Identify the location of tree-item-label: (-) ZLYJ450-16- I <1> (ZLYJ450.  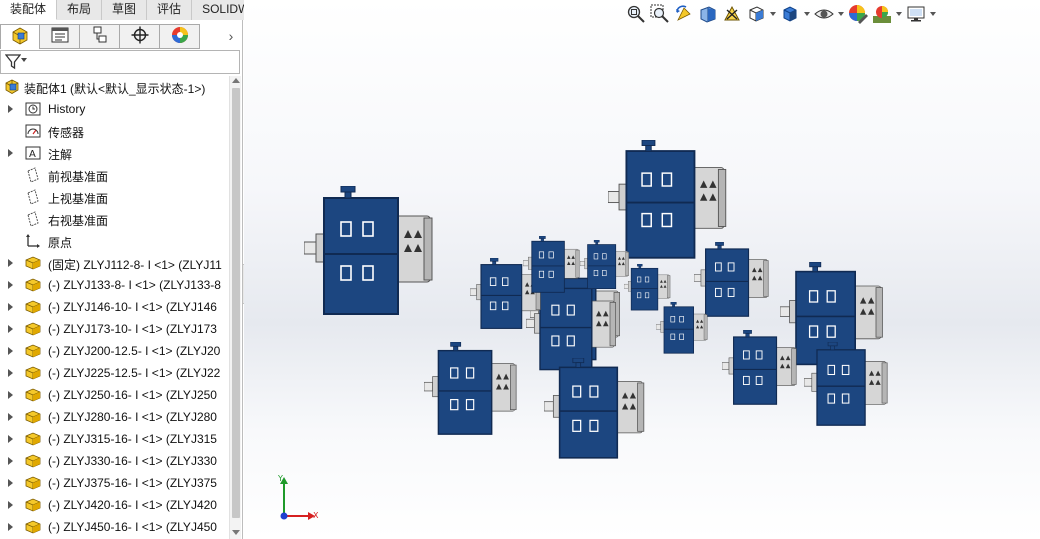
(132, 527).